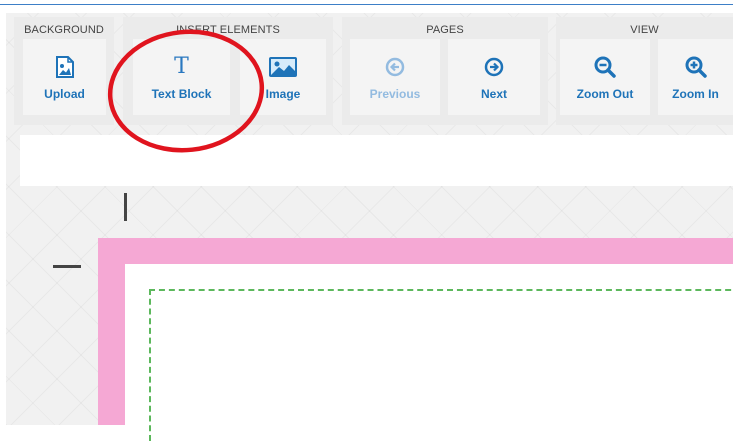  I want to click on group-title-view: VIEW, so click(644, 30).